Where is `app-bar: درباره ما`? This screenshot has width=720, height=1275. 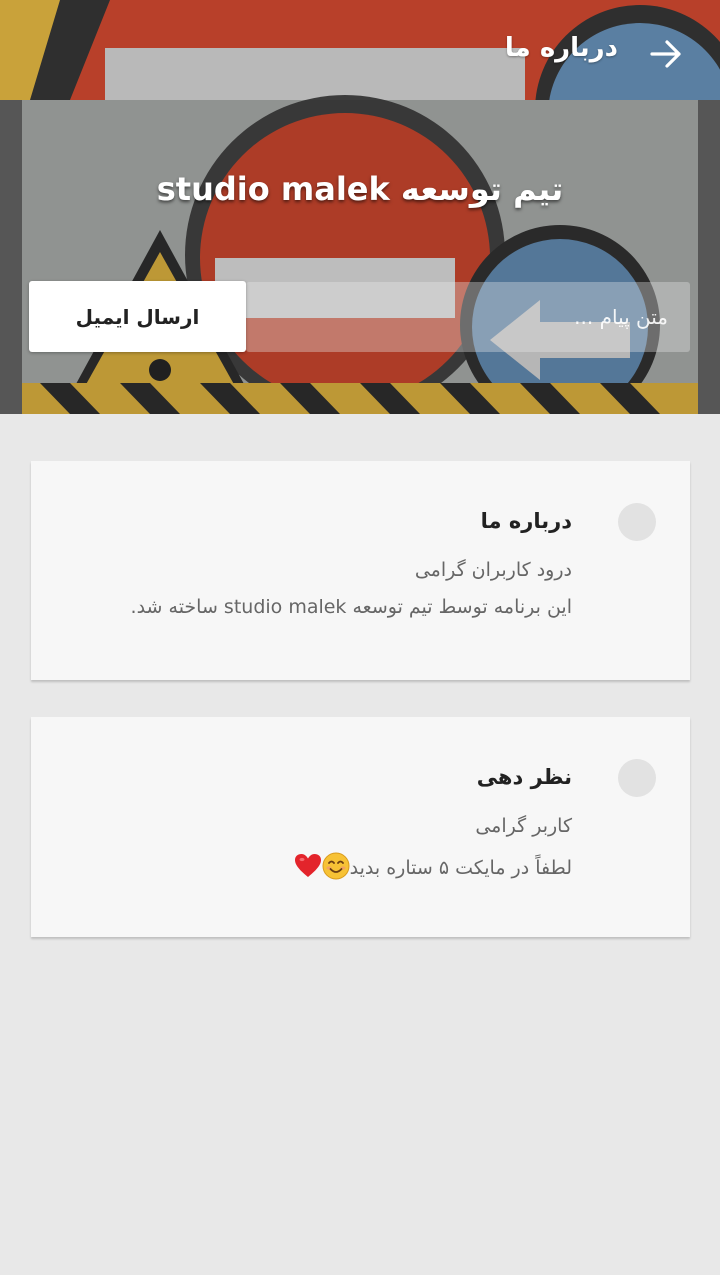 app-bar: درباره ما is located at coordinates (360, 50).